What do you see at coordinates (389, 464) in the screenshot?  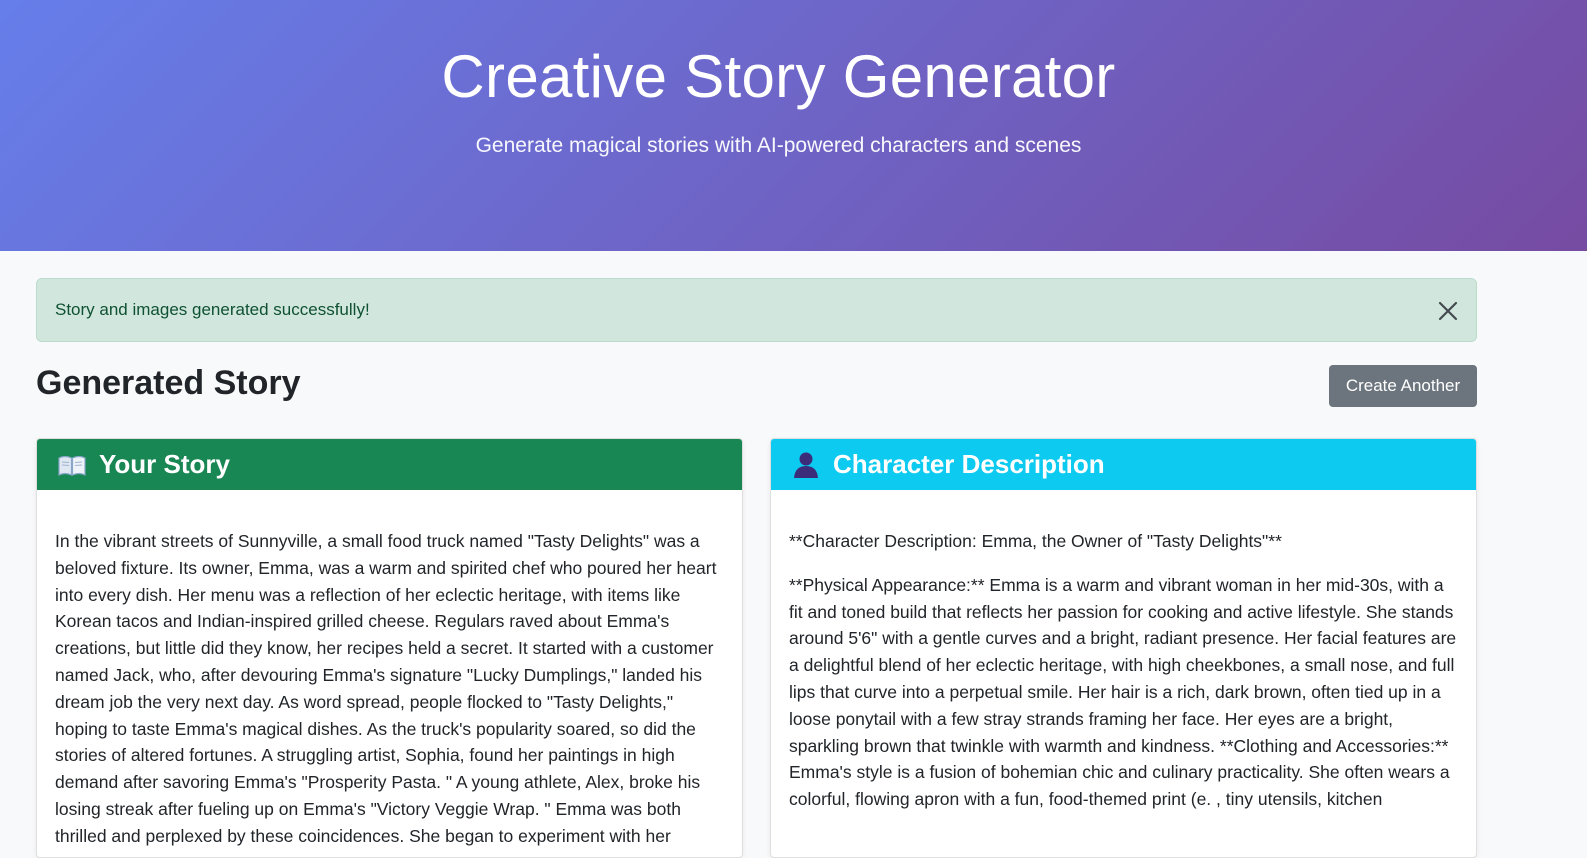 I see `story-card-header: Your Story` at bounding box center [389, 464].